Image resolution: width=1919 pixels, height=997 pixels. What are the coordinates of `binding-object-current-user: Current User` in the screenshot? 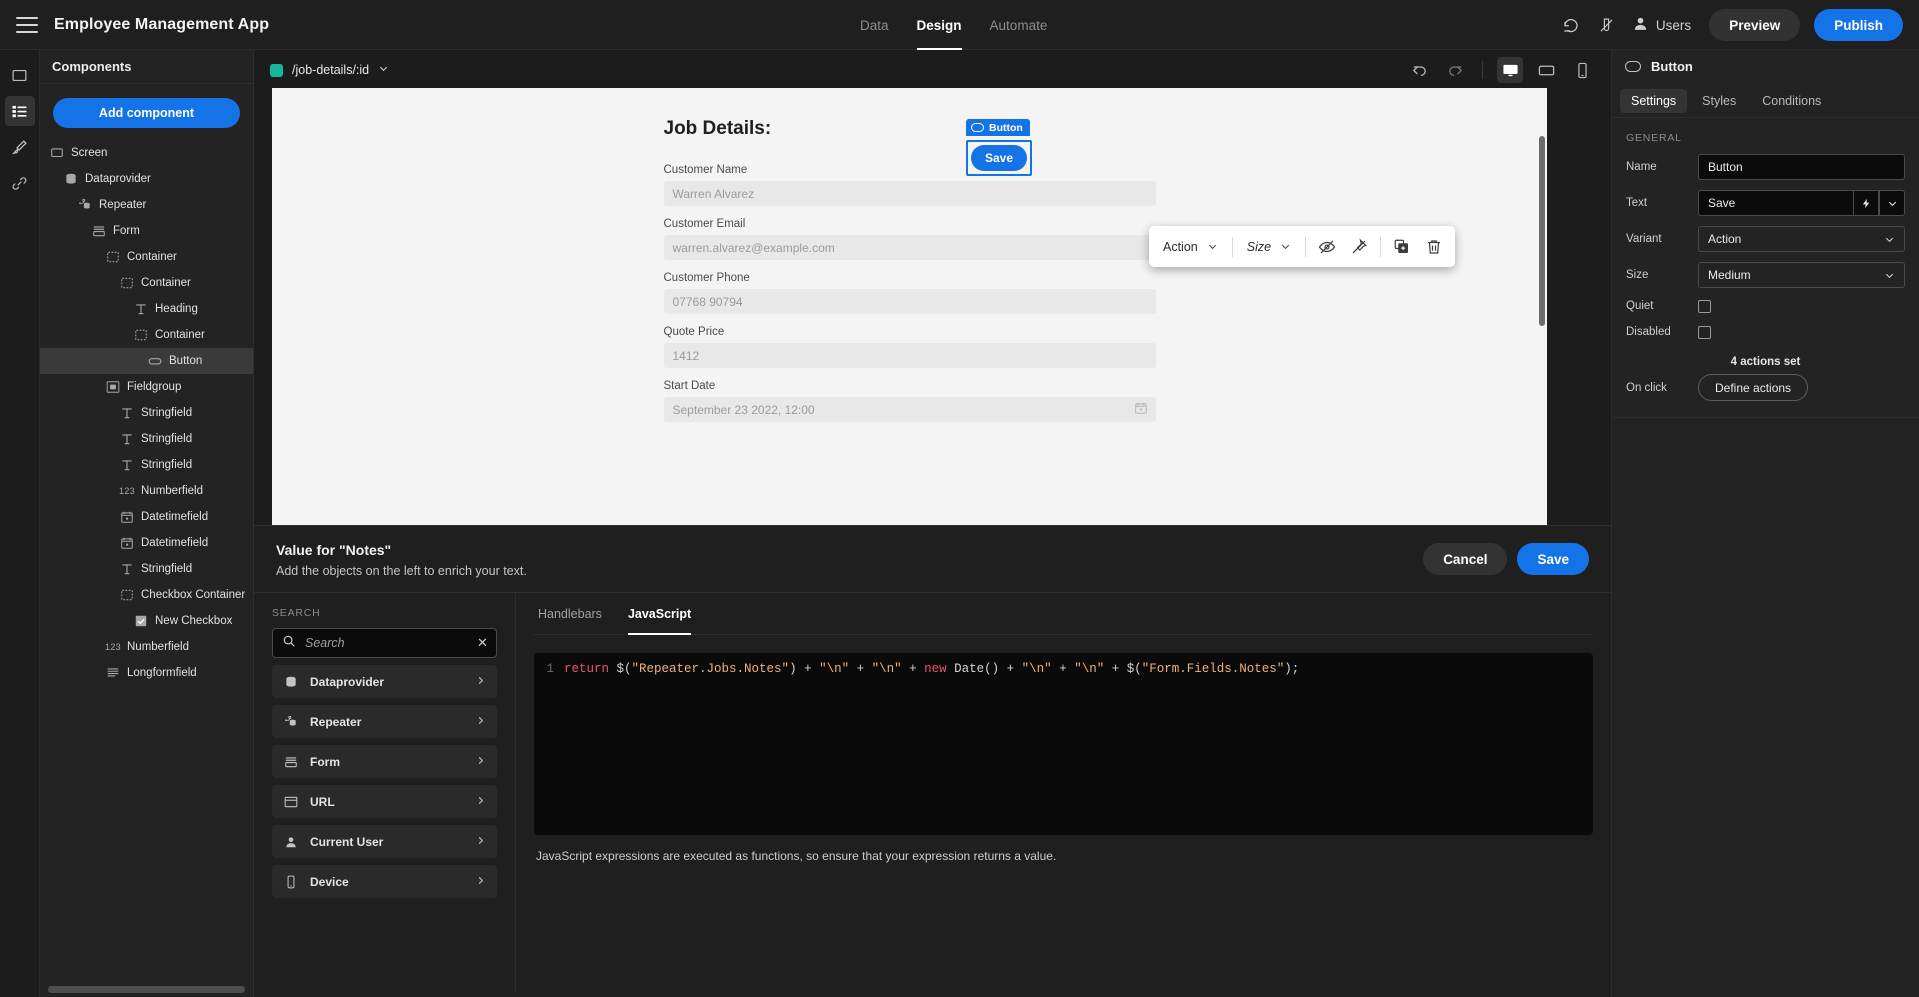 It's located at (384, 841).